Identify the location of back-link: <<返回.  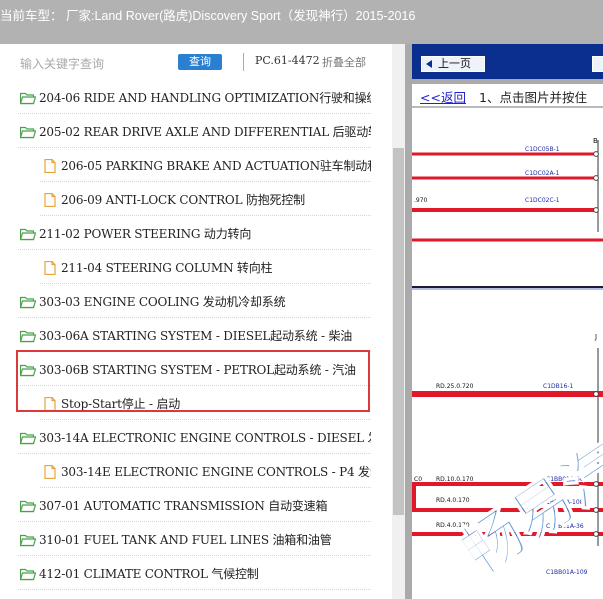
(443, 96).